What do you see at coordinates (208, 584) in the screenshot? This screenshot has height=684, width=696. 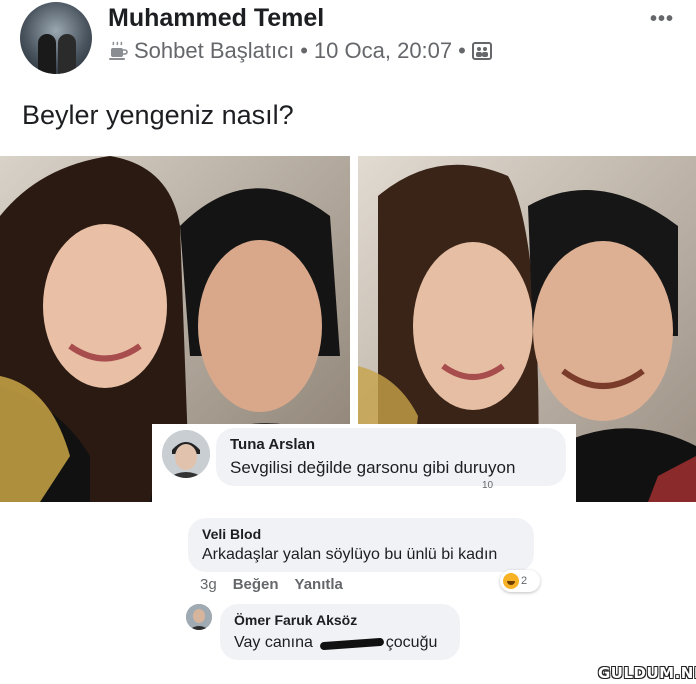 I see `comment-time: 3g` at bounding box center [208, 584].